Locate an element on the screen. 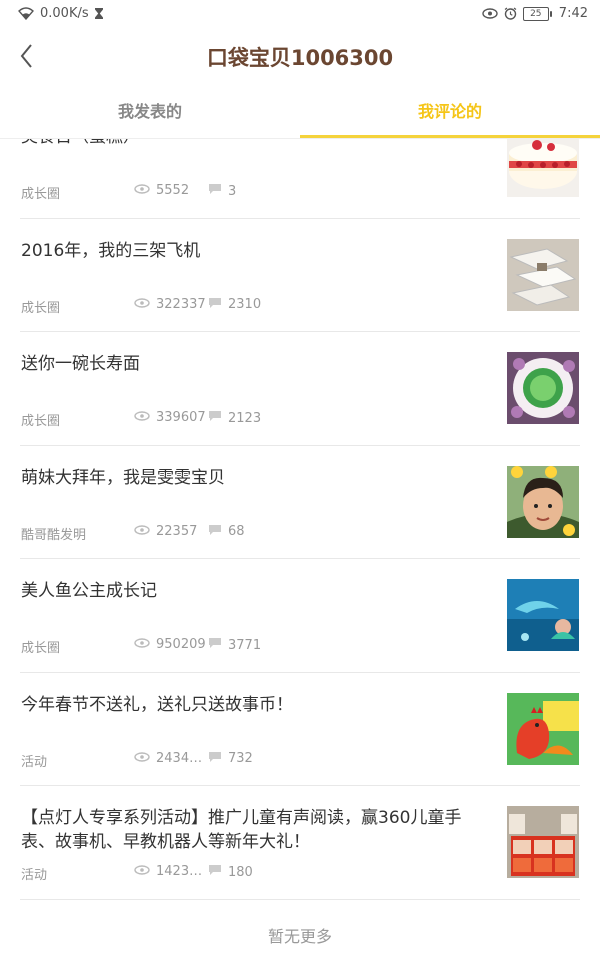 Image resolution: width=600 pixels, height=960 pixels. thumbnail-planes is located at coordinates (543, 274).